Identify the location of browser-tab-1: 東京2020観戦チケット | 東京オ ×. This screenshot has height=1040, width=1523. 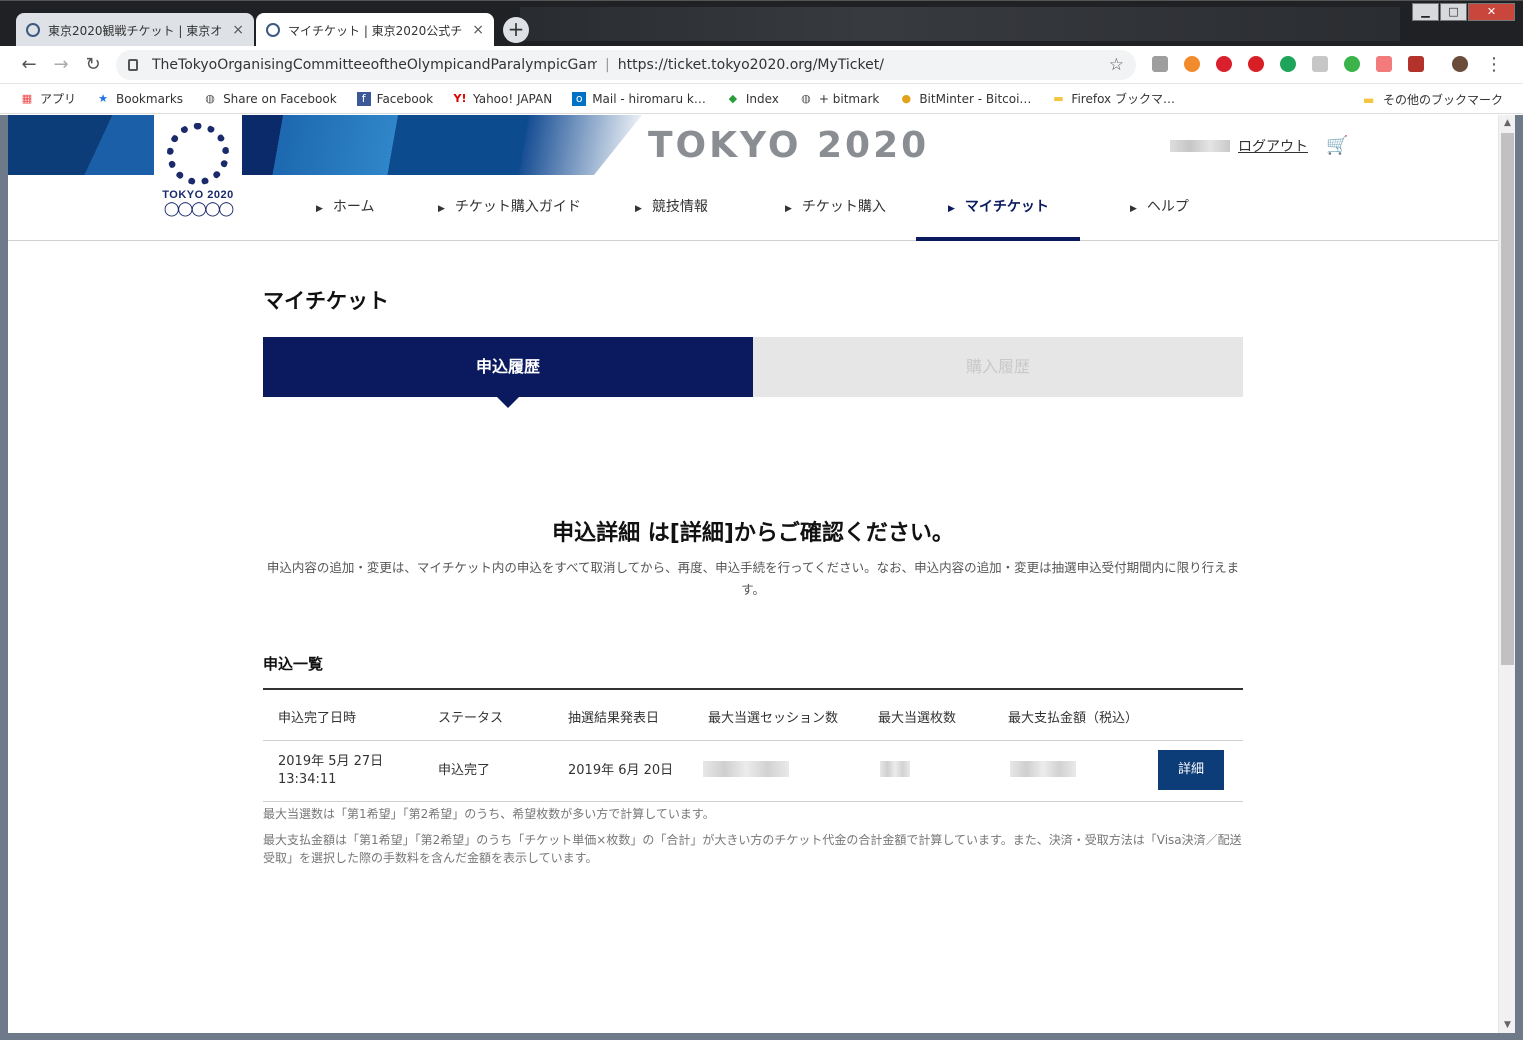
(135, 30).